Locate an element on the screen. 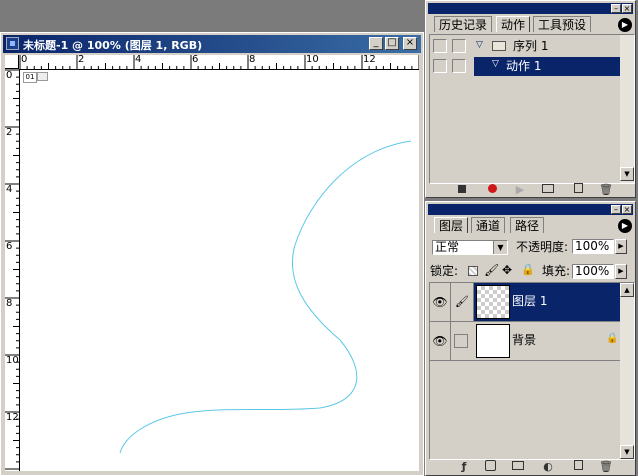  layers-panel-title-bar: – × is located at coordinates (530, 209).